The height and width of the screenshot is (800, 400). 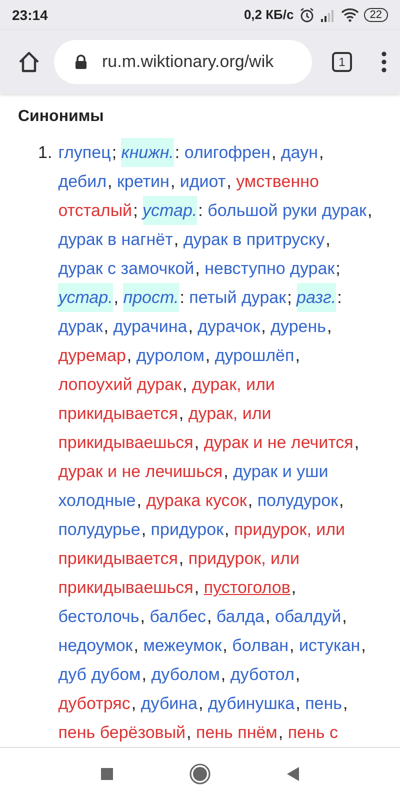 What do you see at coordinates (229, 327) in the screenshot?
I see `synonym-link: дурачок` at bounding box center [229, 327].